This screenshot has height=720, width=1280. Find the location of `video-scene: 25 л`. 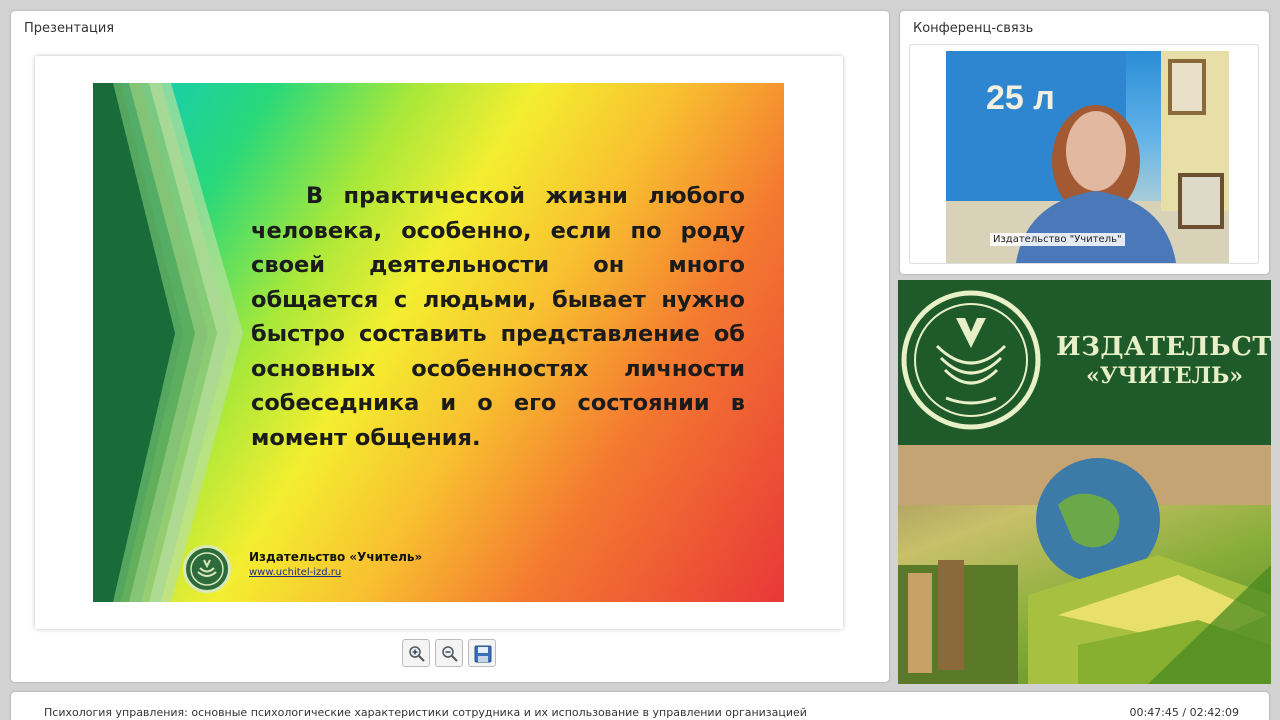

video-scene: 25 л is located at coordinates (1087, 157).